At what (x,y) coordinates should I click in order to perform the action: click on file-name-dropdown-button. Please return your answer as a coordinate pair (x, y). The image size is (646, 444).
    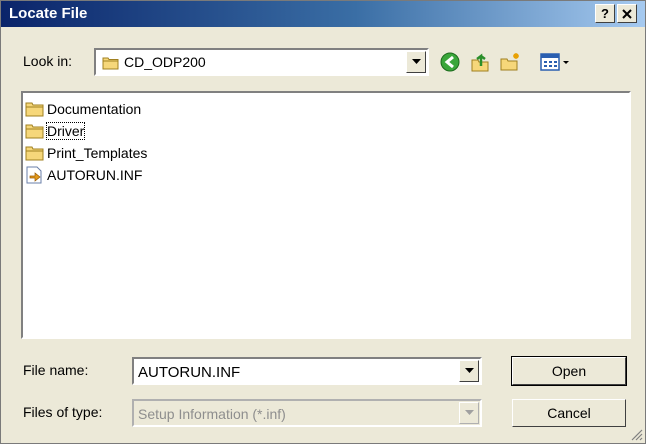
    Looking at the image, I should click on (469, 371).